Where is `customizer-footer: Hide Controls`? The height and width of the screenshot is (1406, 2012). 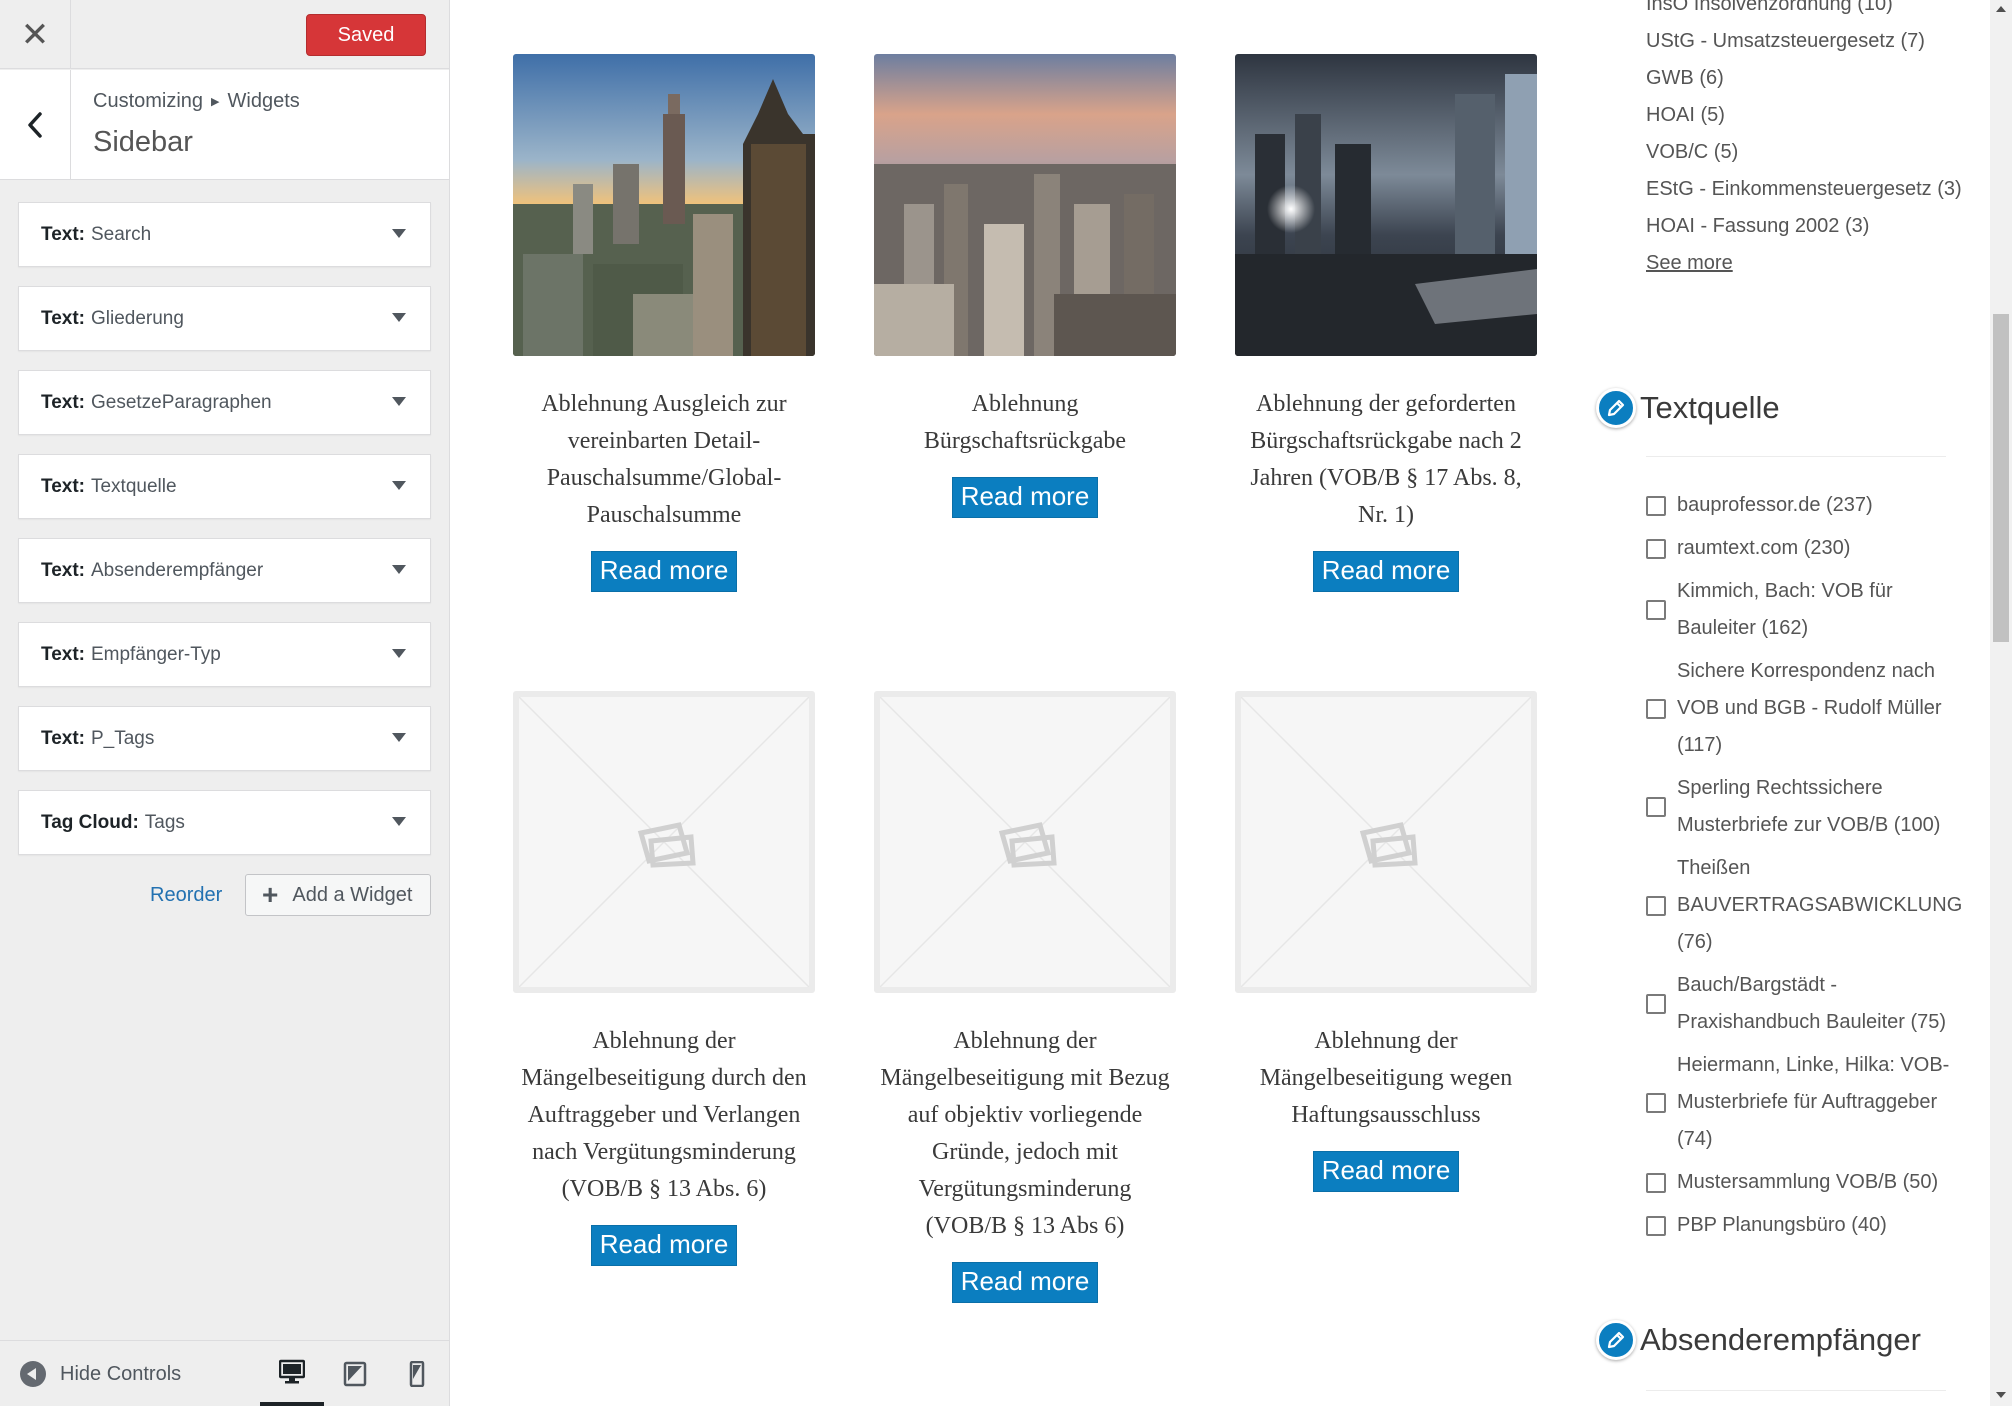 customizer-footer: Hide Controls is located at coordinates (224, 1373).